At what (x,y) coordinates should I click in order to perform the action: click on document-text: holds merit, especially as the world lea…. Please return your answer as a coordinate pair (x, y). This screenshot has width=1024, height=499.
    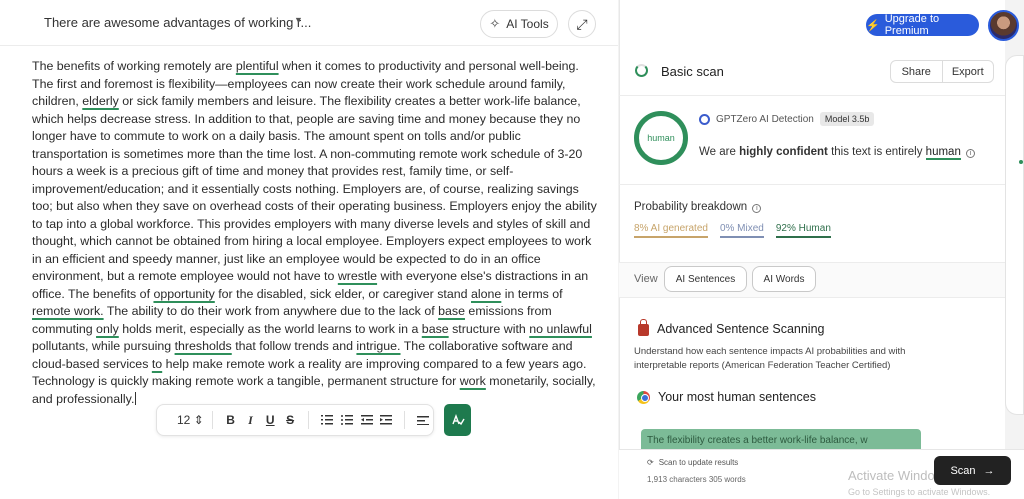
    Looking at the image, I should click on (270, 328).